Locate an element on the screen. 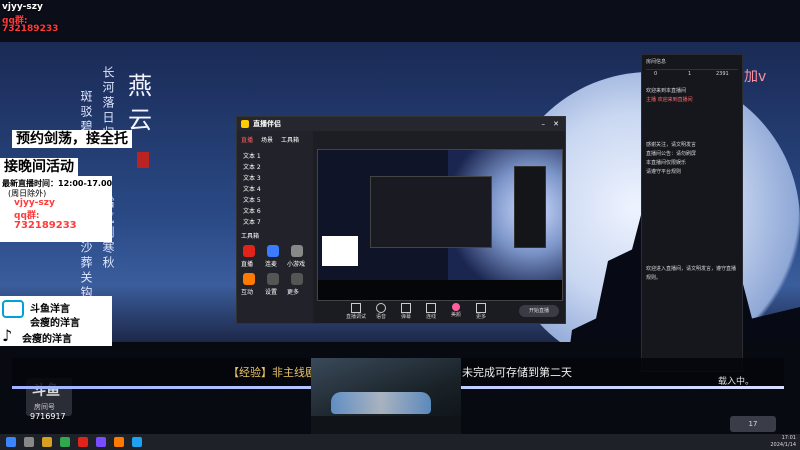  app-logo-icon is located at coordinates (245, 124).